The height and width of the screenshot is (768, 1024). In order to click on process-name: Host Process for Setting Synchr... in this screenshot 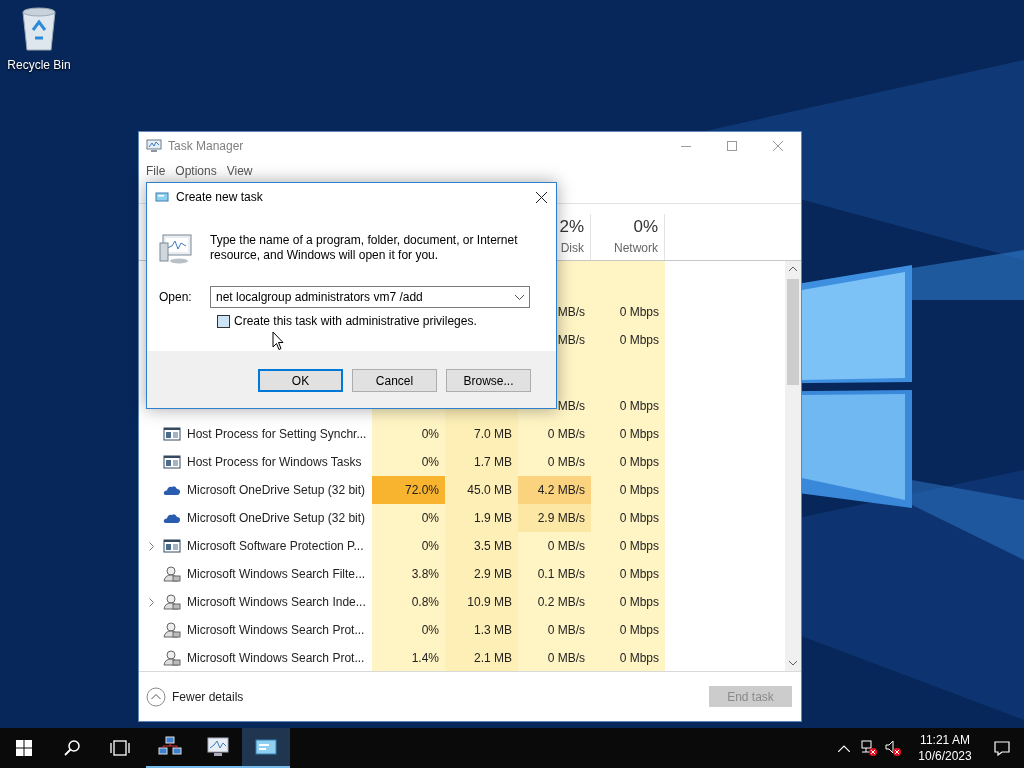, I will do `click(277, 434)`.